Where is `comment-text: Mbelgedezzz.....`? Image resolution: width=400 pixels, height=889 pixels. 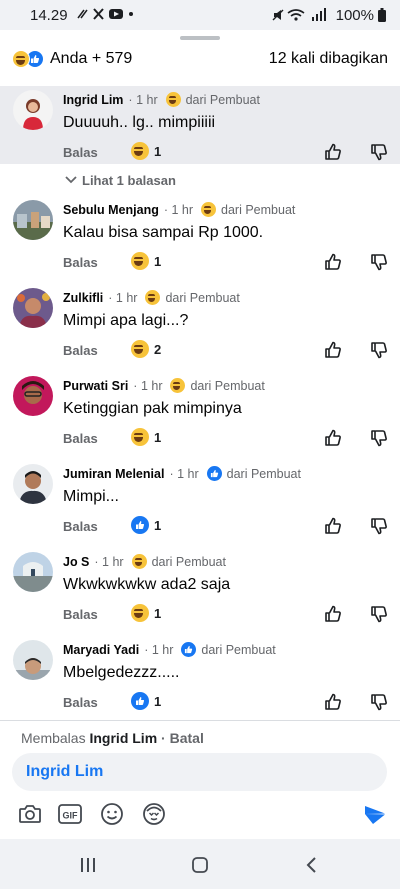 comment-text: Mbelgedezzz..... is located at coordinates (121, 672).